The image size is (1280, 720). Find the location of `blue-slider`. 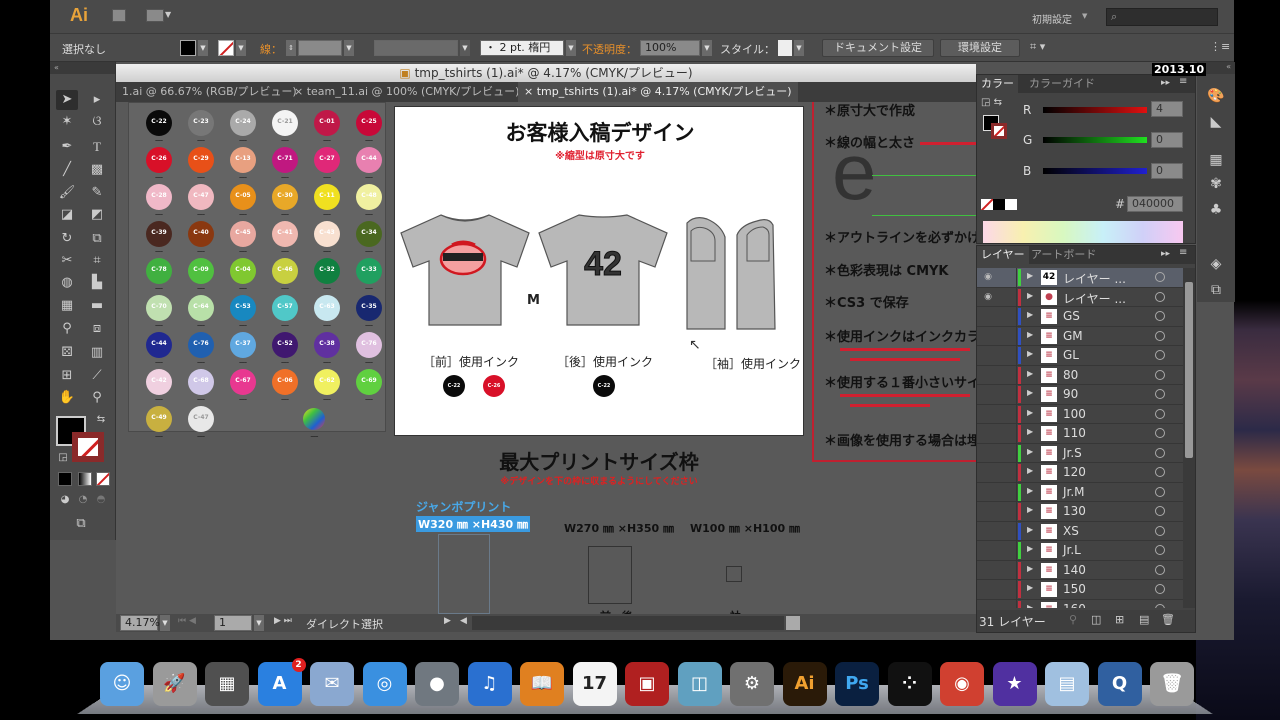

blue-slider is located at coordinates (1095, 171).